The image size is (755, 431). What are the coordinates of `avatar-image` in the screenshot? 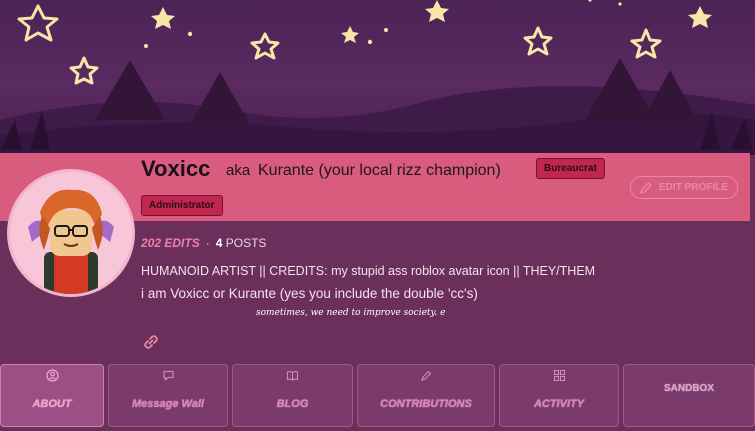 It's located at (71, 233).